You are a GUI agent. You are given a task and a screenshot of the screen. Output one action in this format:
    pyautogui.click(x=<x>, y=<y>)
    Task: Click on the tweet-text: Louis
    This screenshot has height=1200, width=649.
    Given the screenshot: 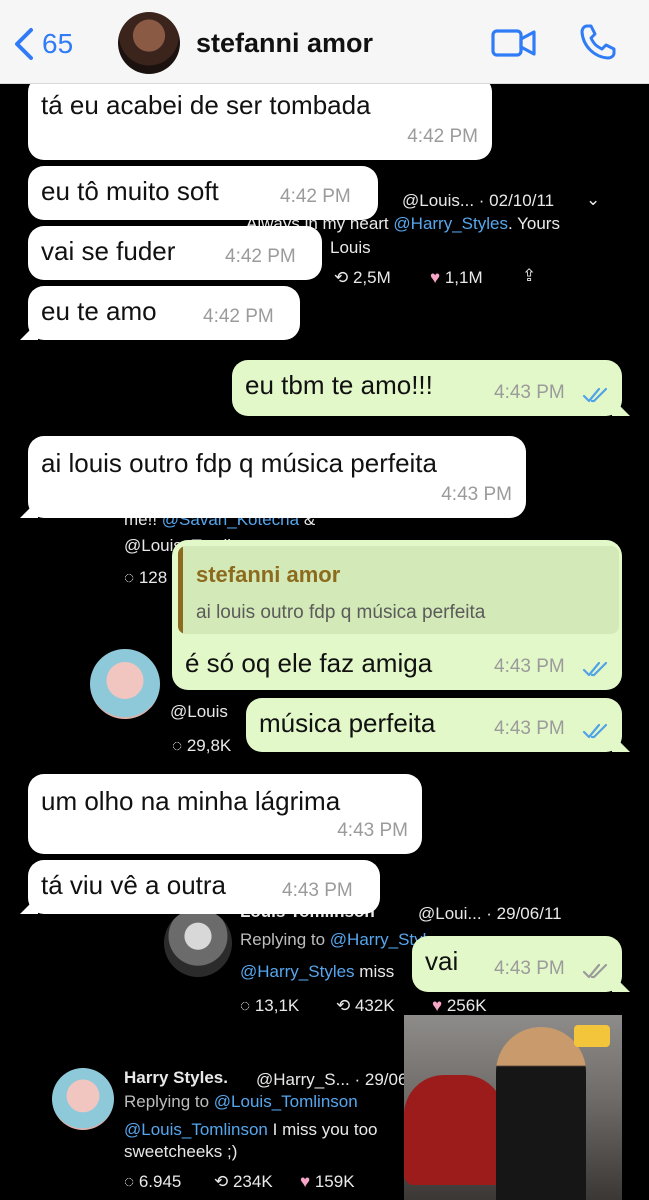 What is the action you would take?
    pyautogui.click(x=350, y=247)
    